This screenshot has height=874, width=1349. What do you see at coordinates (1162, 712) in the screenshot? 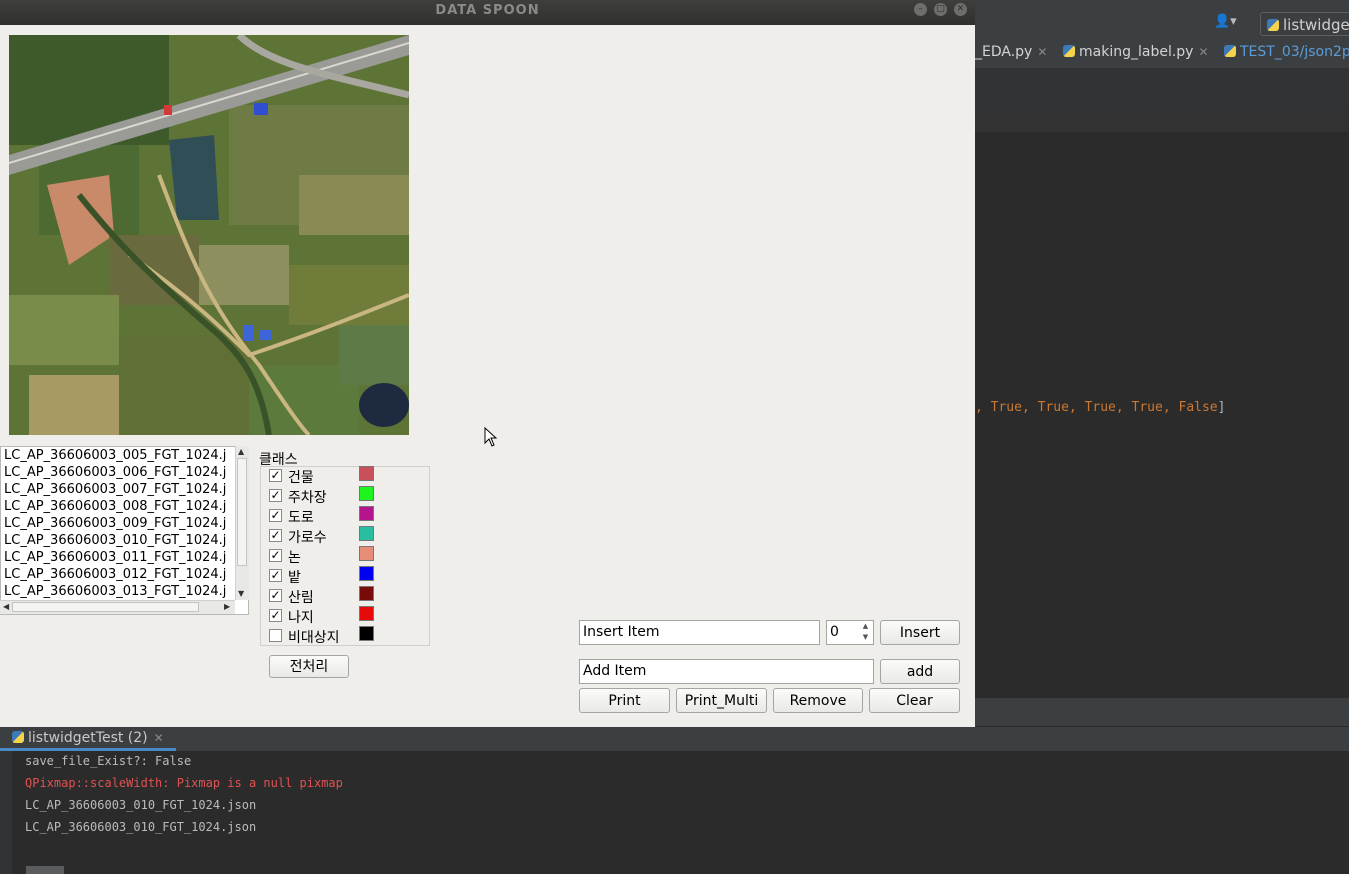
I see `ide-tool-strip` at bounding box center [1162, 712].